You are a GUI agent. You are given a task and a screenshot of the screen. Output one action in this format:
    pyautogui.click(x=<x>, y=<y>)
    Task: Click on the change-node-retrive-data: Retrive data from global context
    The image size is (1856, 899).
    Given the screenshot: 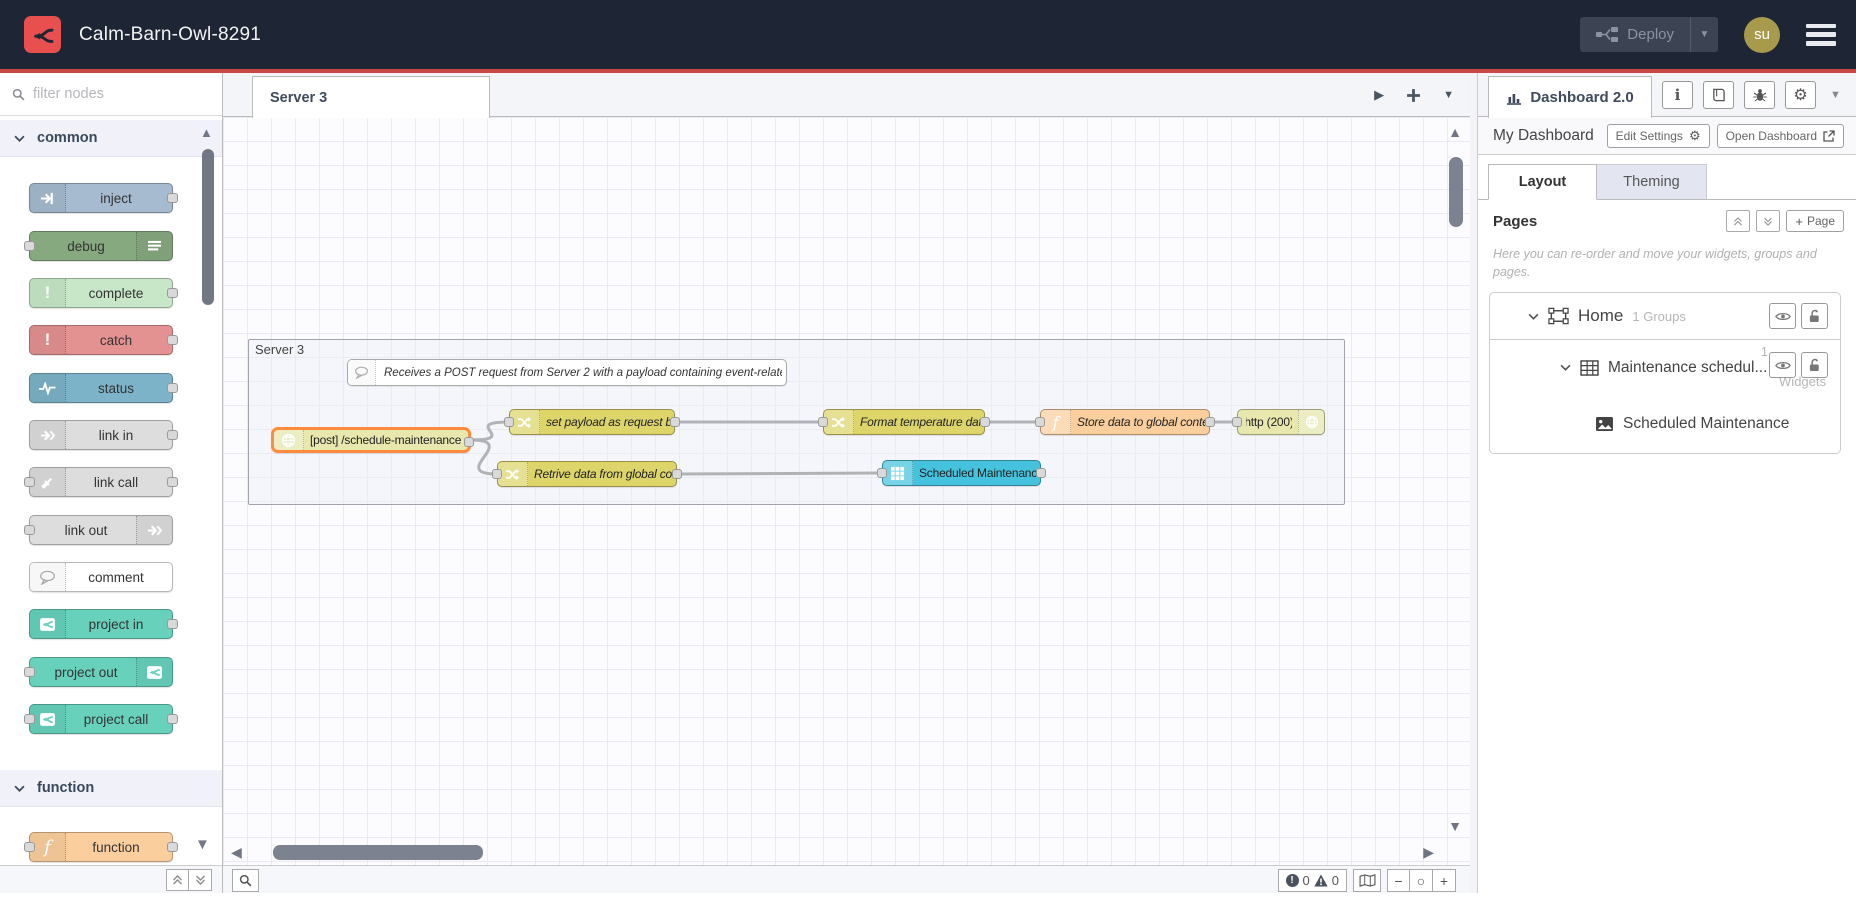 What is the action you would take?
    pyautogui.click(x=587, y=474)
    